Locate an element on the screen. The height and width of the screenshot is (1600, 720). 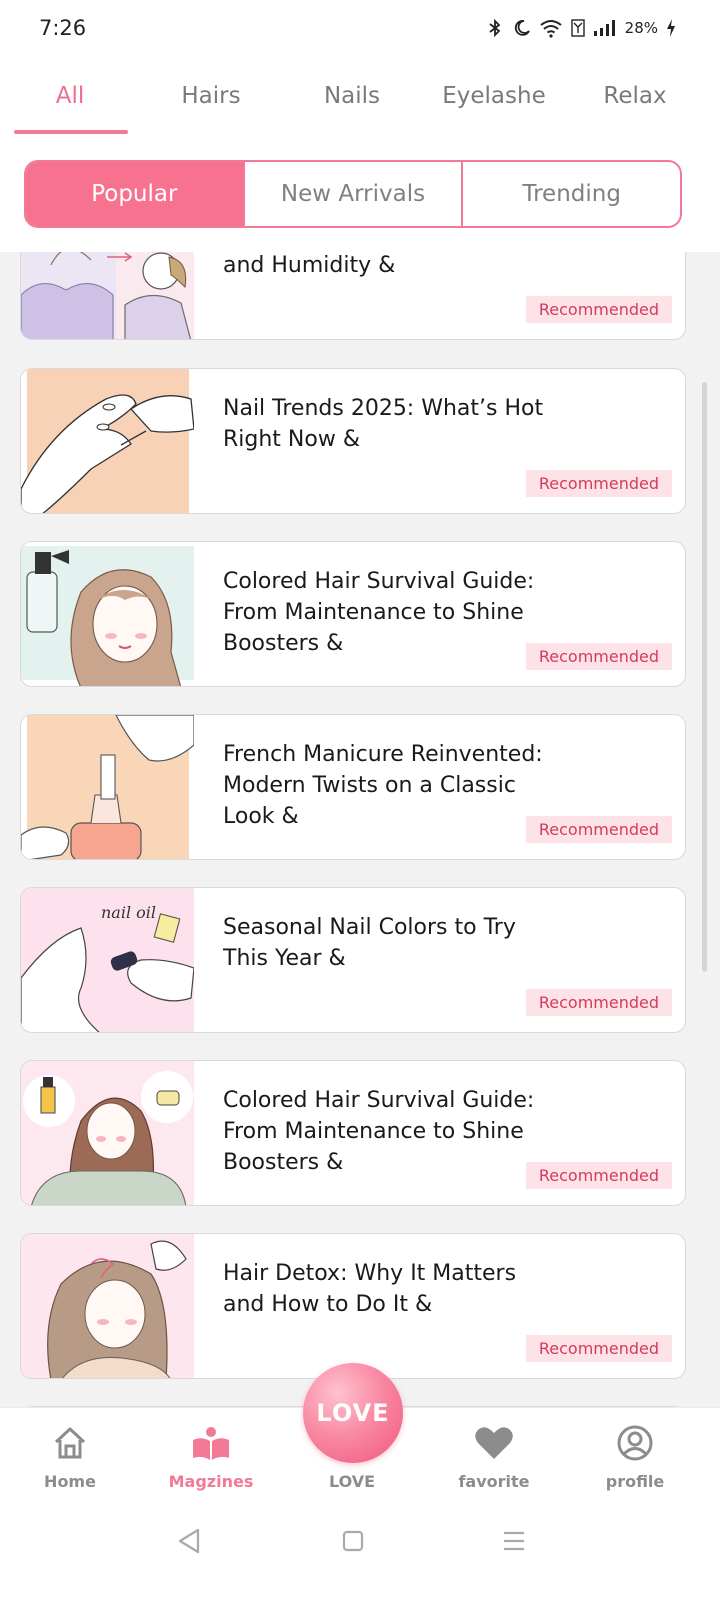
article-title: Nail Trends 2025: What’s Hot Right Now & is located at coordinates (383, 424).